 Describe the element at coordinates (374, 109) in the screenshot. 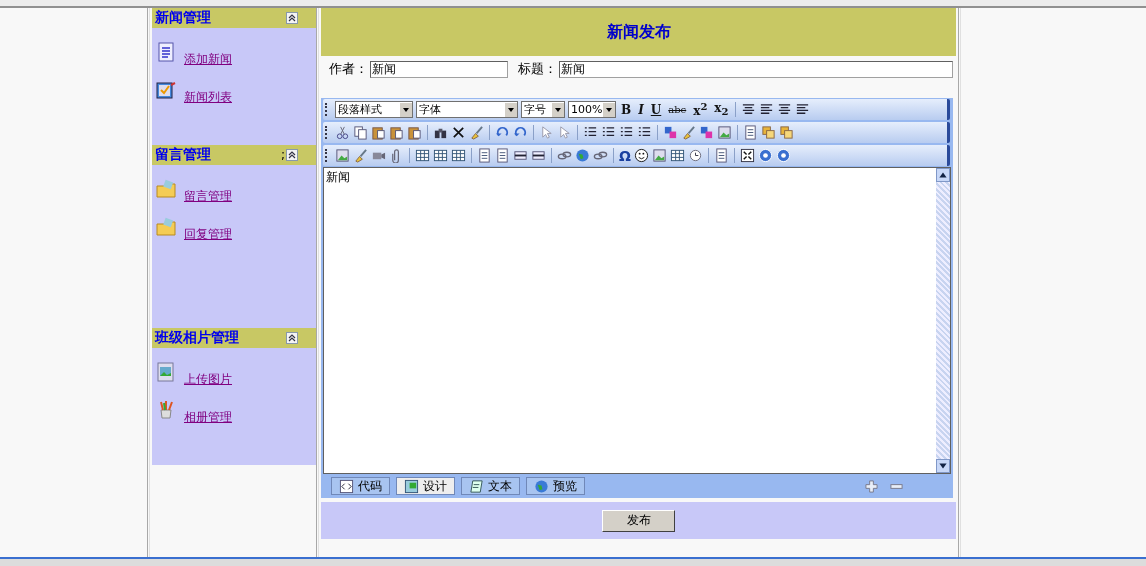

I see `toolbar-dropdown: 段落样式` at that location.